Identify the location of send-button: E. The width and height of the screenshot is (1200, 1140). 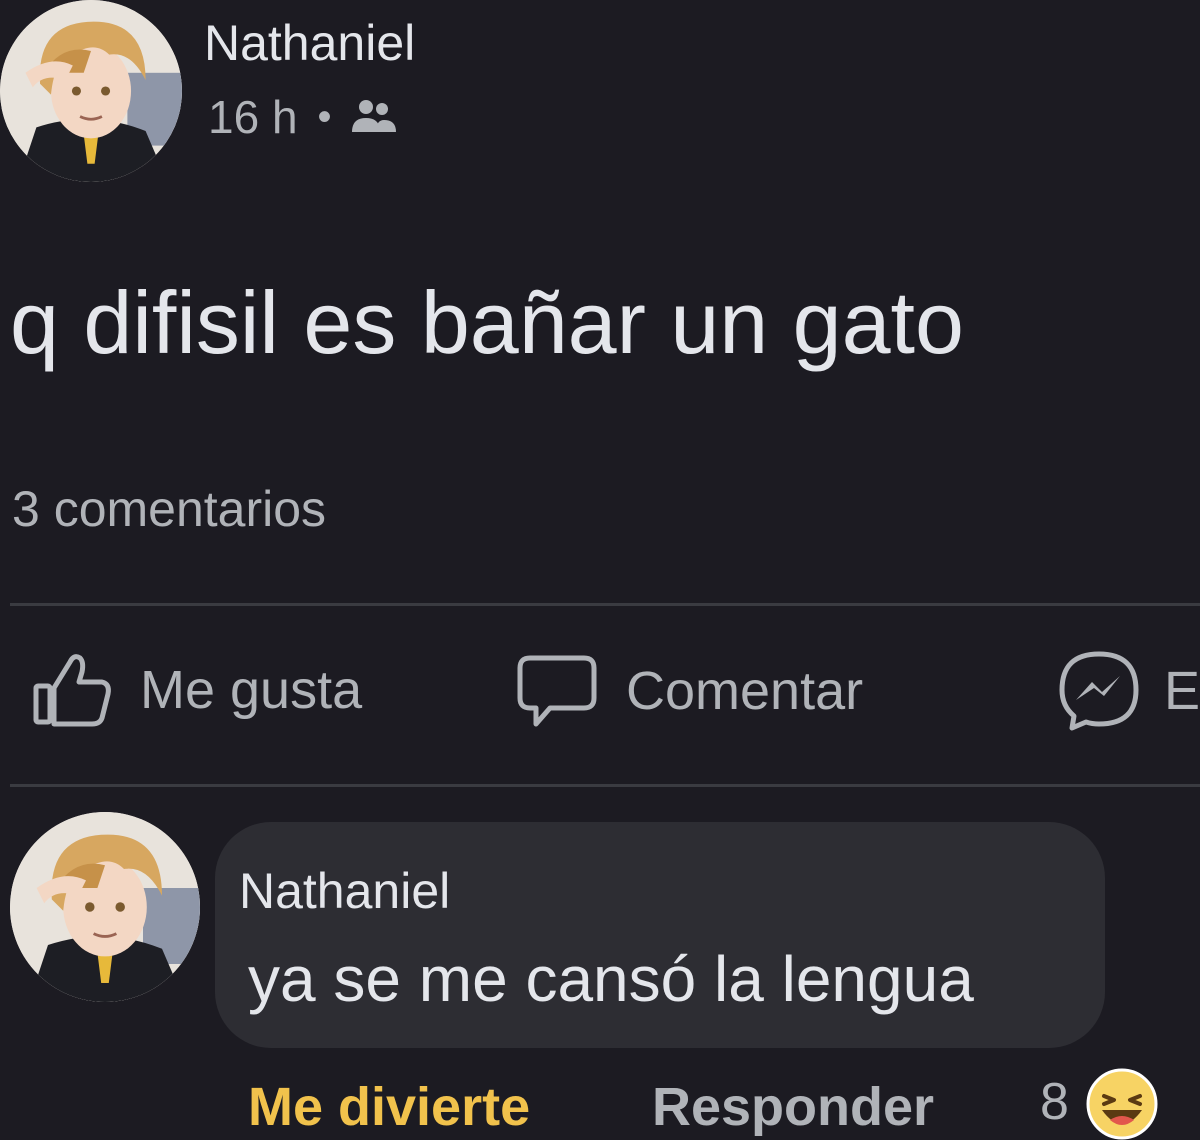
(1128, 691).